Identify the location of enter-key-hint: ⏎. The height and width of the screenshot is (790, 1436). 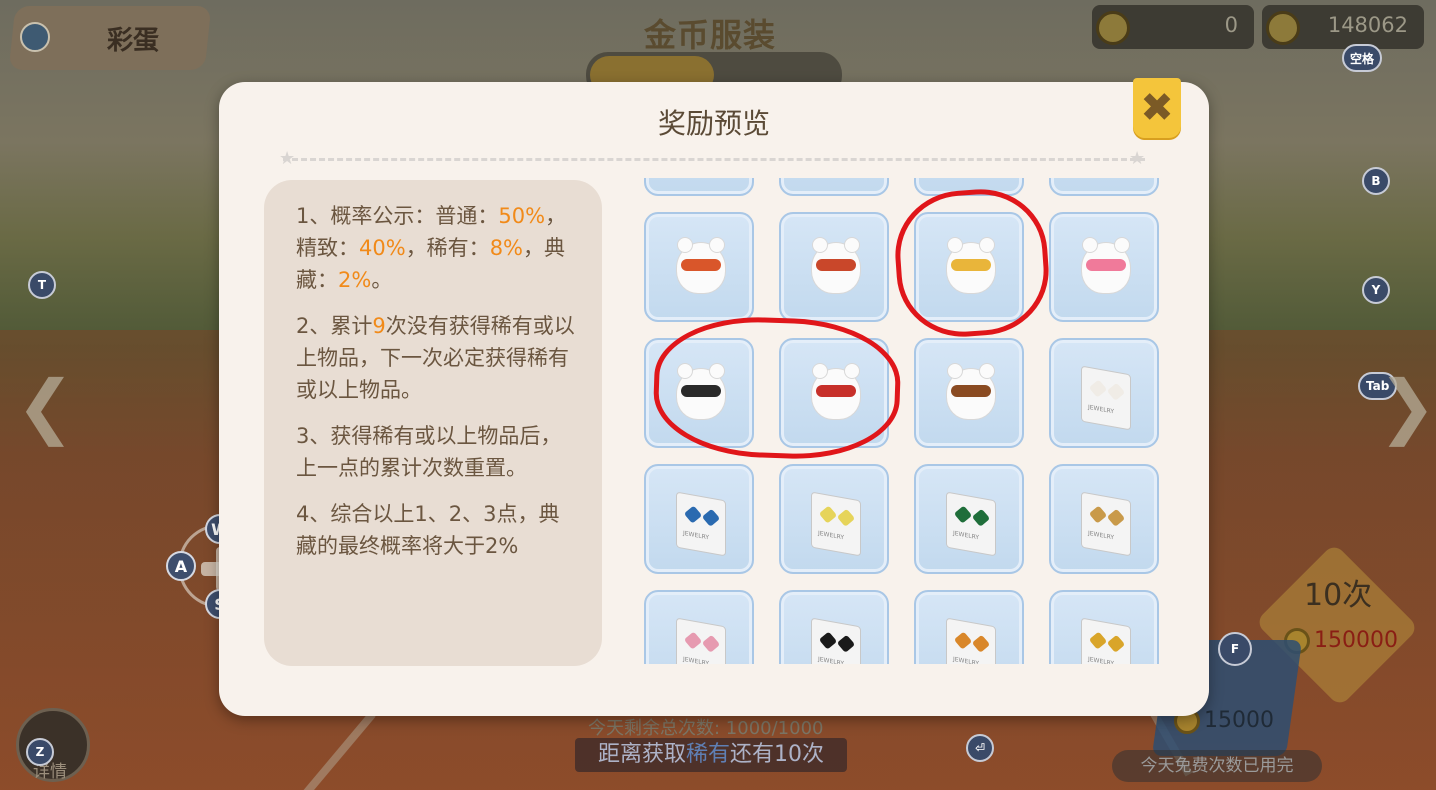
(980, 748).